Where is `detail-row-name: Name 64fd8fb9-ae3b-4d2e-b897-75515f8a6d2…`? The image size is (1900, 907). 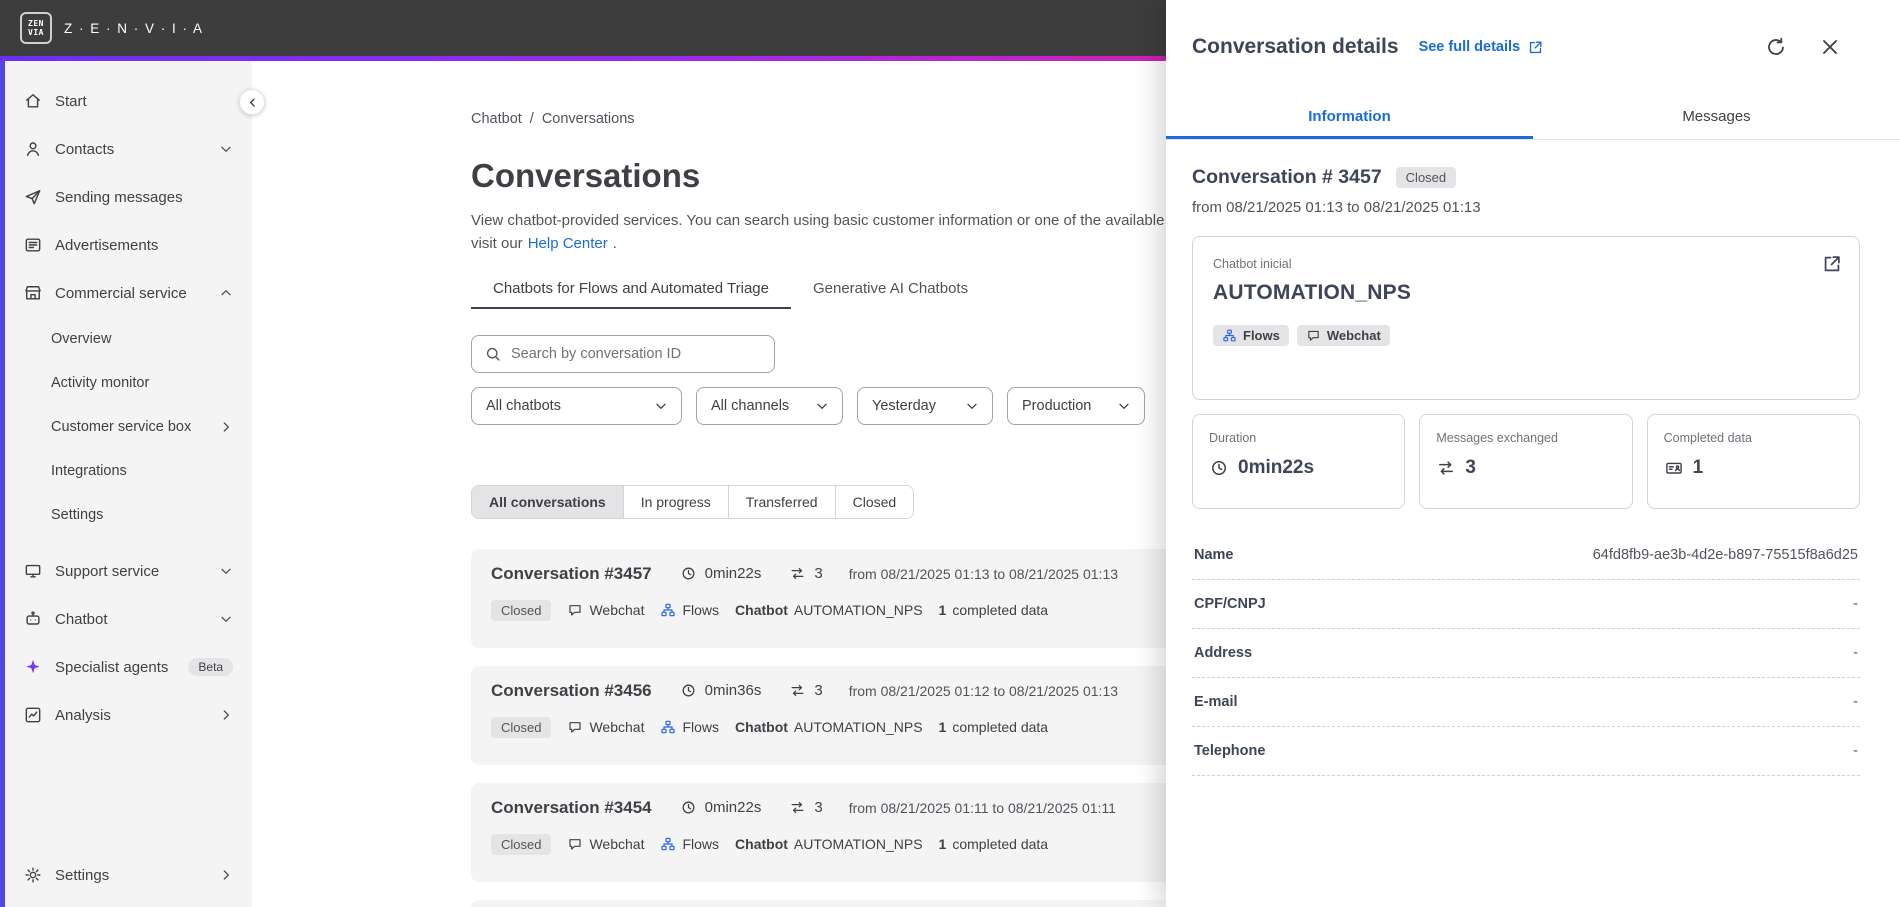 detail-row-name: Name 64fd8fb9-ae3b-4d2e-b897-75515f8a6d2… is located at coordinates (1526, 555).